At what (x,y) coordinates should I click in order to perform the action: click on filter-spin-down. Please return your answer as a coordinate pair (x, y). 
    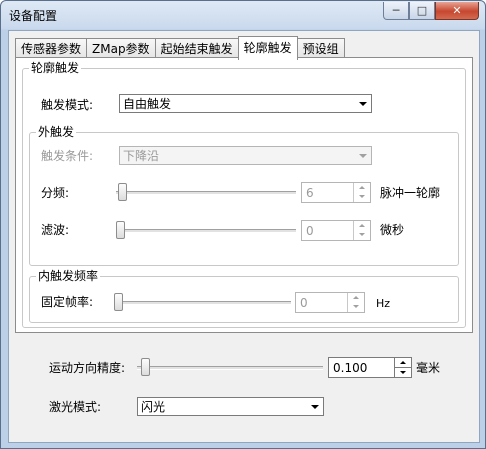
    Looking at the image, I should click on (362, 234).